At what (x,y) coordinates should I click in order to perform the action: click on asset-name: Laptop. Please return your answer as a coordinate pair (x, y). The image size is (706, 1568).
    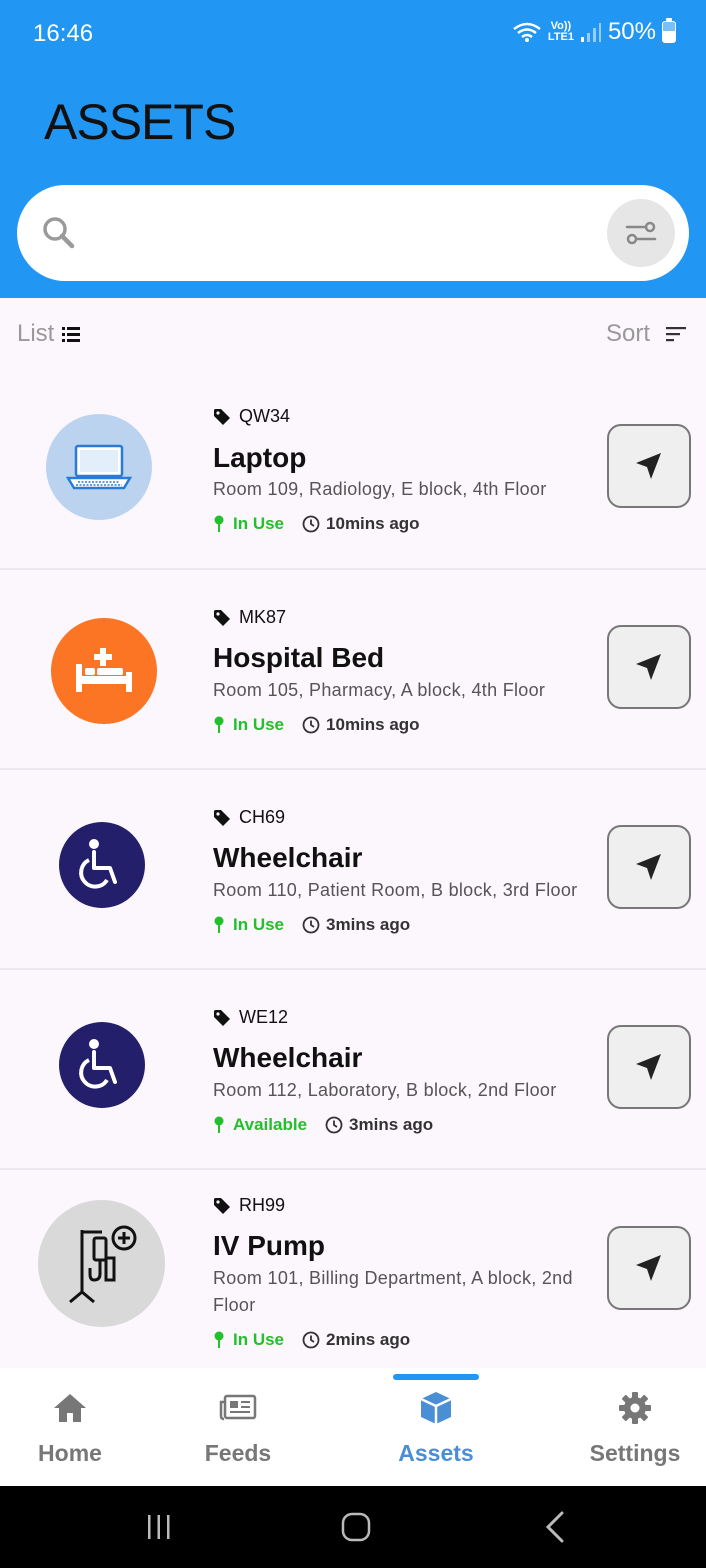
    Looking at the image, I should click on (260, 457).